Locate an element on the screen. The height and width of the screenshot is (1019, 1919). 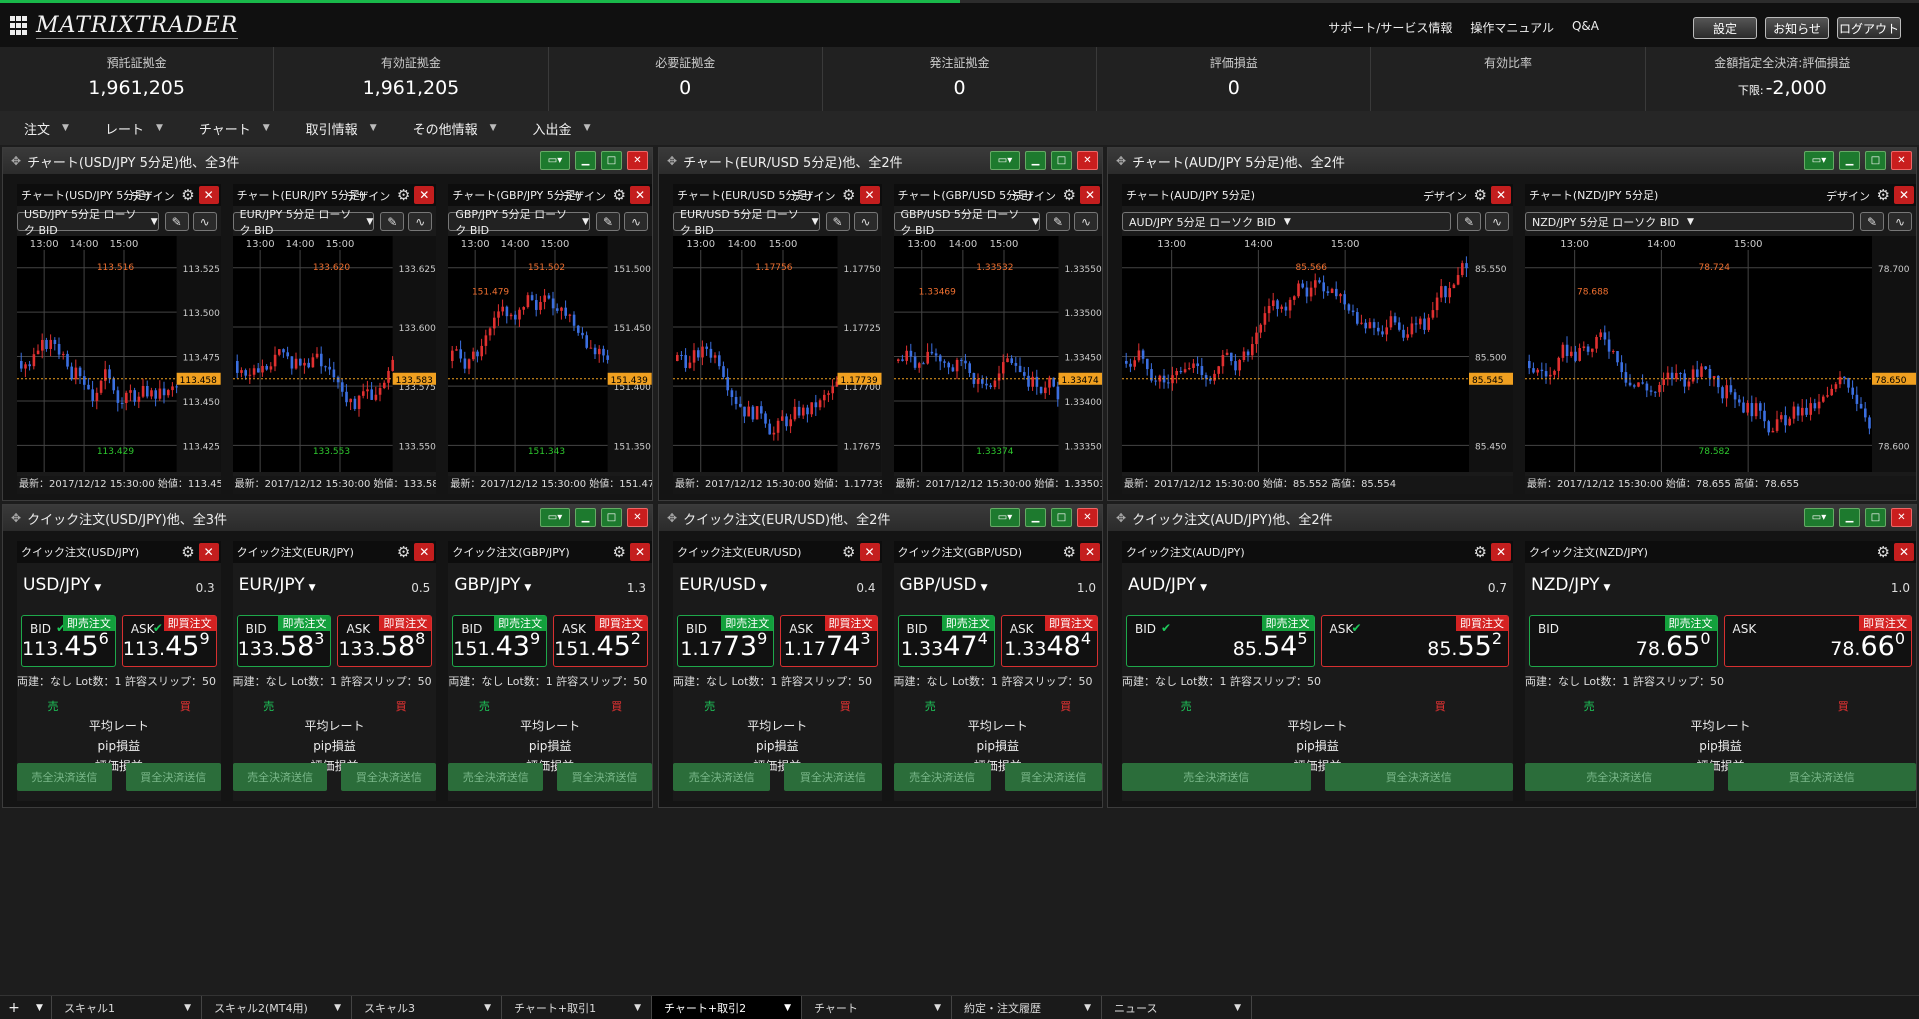
bid-price-button: BID 即売注文 1.33474 is located at coordinates (946, 641).